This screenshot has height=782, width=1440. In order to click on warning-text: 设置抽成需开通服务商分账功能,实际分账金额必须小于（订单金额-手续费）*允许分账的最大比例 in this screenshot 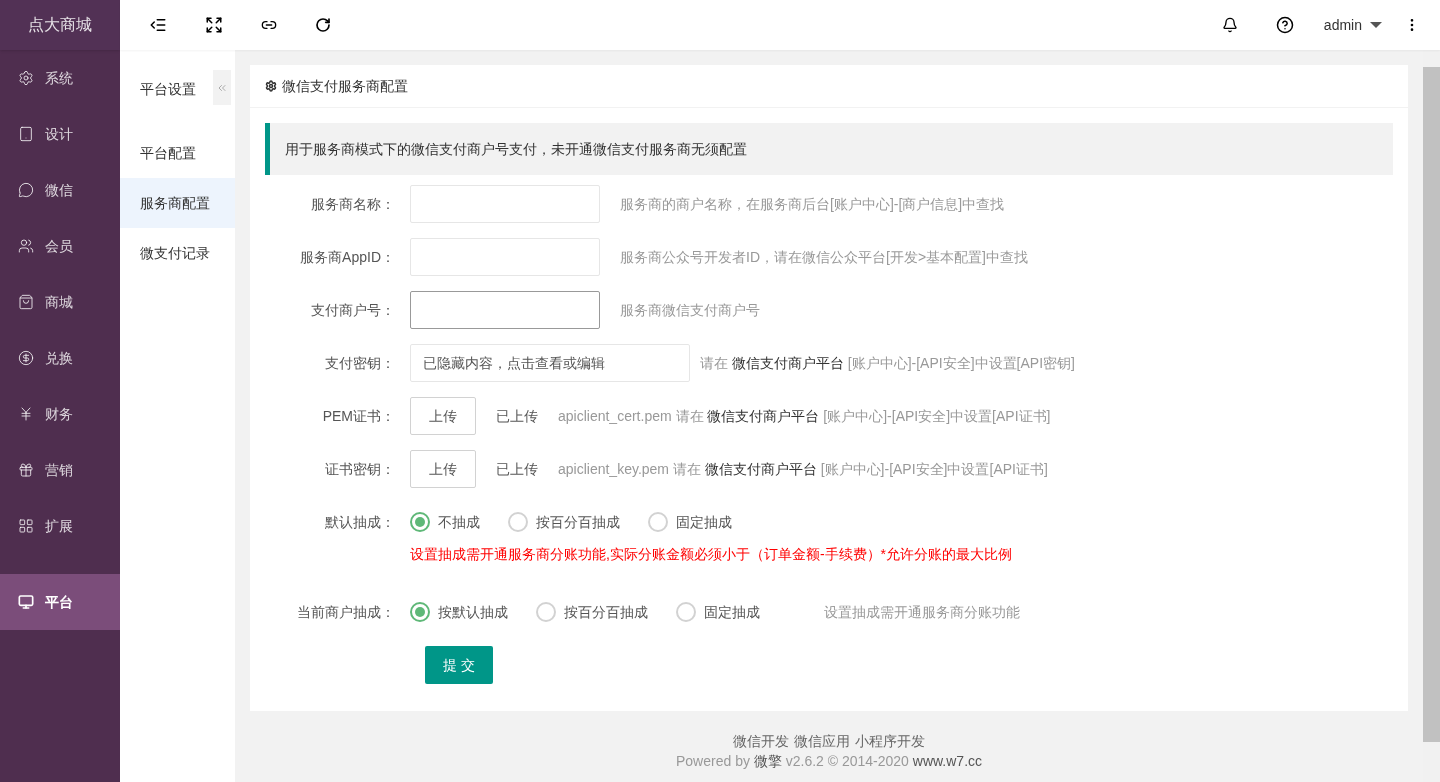, I will do `click(711, 554)`.